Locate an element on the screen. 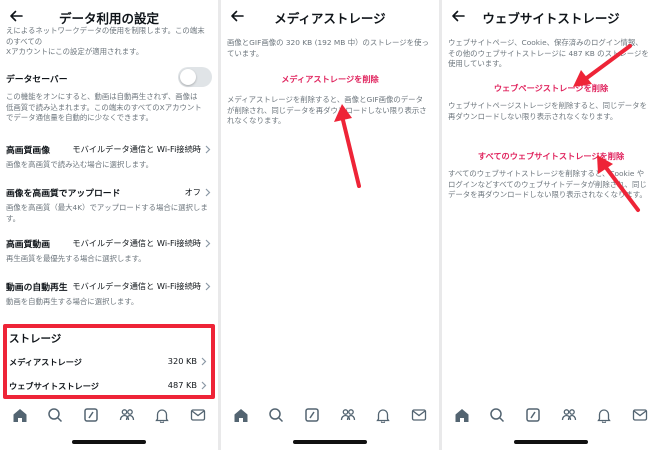  data-saver-label: データセーバー is located at coordinates (37, 80).